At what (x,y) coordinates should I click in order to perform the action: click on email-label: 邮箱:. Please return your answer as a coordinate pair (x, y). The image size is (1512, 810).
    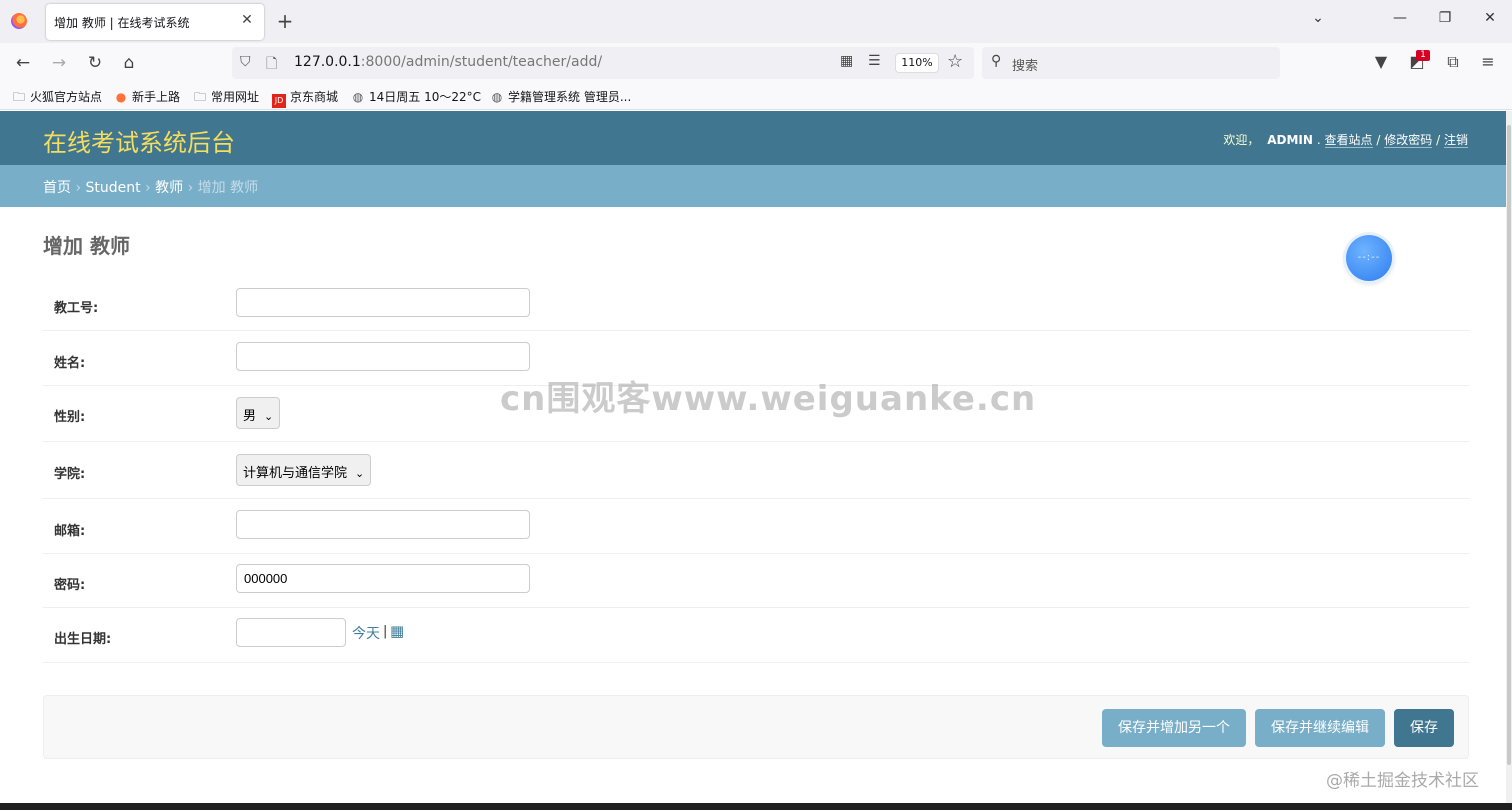
    Looking at the image, I should click on (70, 531).